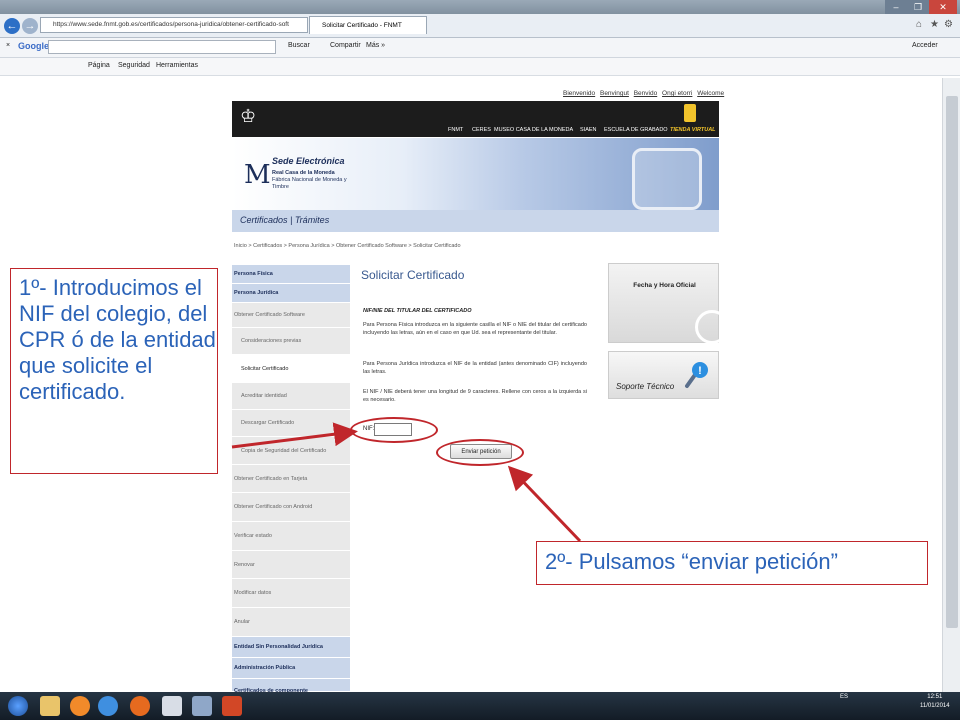 This screenshot has width=960, height=720. I want to click on explorer-icon, so click(50, 706).